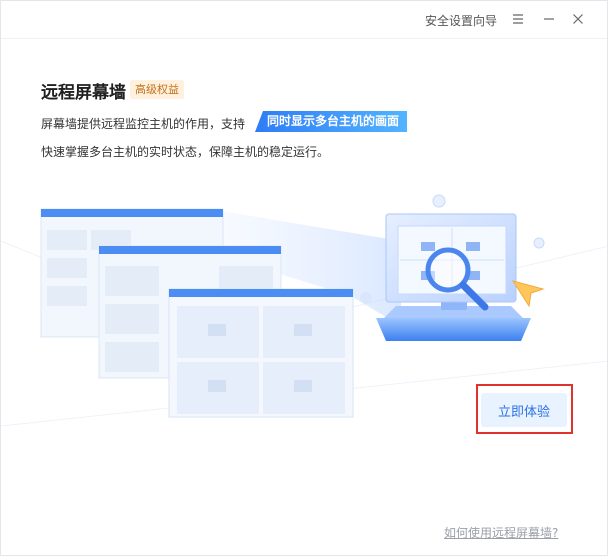  I want to click on feature-description-line1: 屏幕墙提供远程监控主机的作用，支持, so click(143, 124).